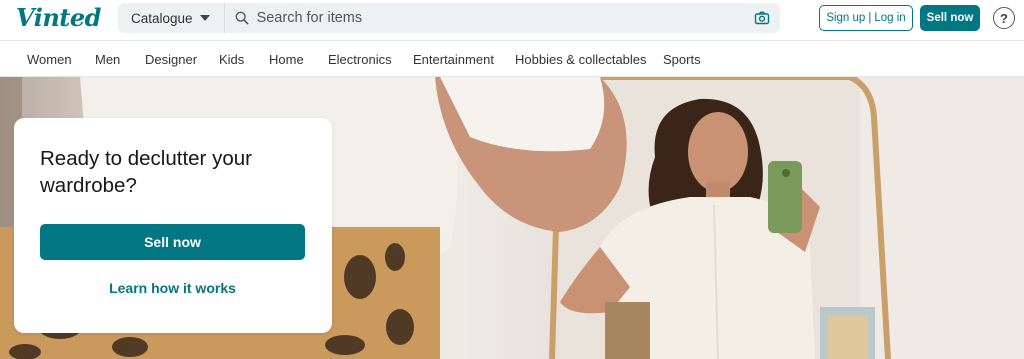 The width and height of the screenshot is (1024, 359). What do you see at coordinates (682, 59) in the screenshot?
I see `nav-item-sports: Sports` at bounding box center [682, 59].